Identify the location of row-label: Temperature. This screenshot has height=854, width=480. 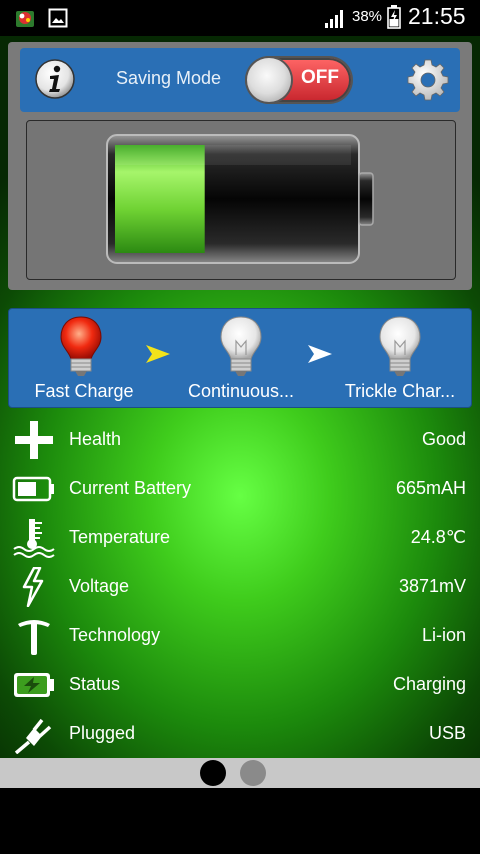
(120, 537).